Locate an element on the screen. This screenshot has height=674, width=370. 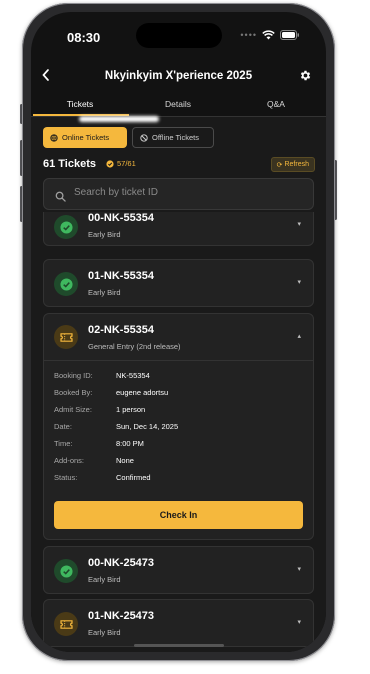
detail-value: 1 person is located at coordinates (131, 409).